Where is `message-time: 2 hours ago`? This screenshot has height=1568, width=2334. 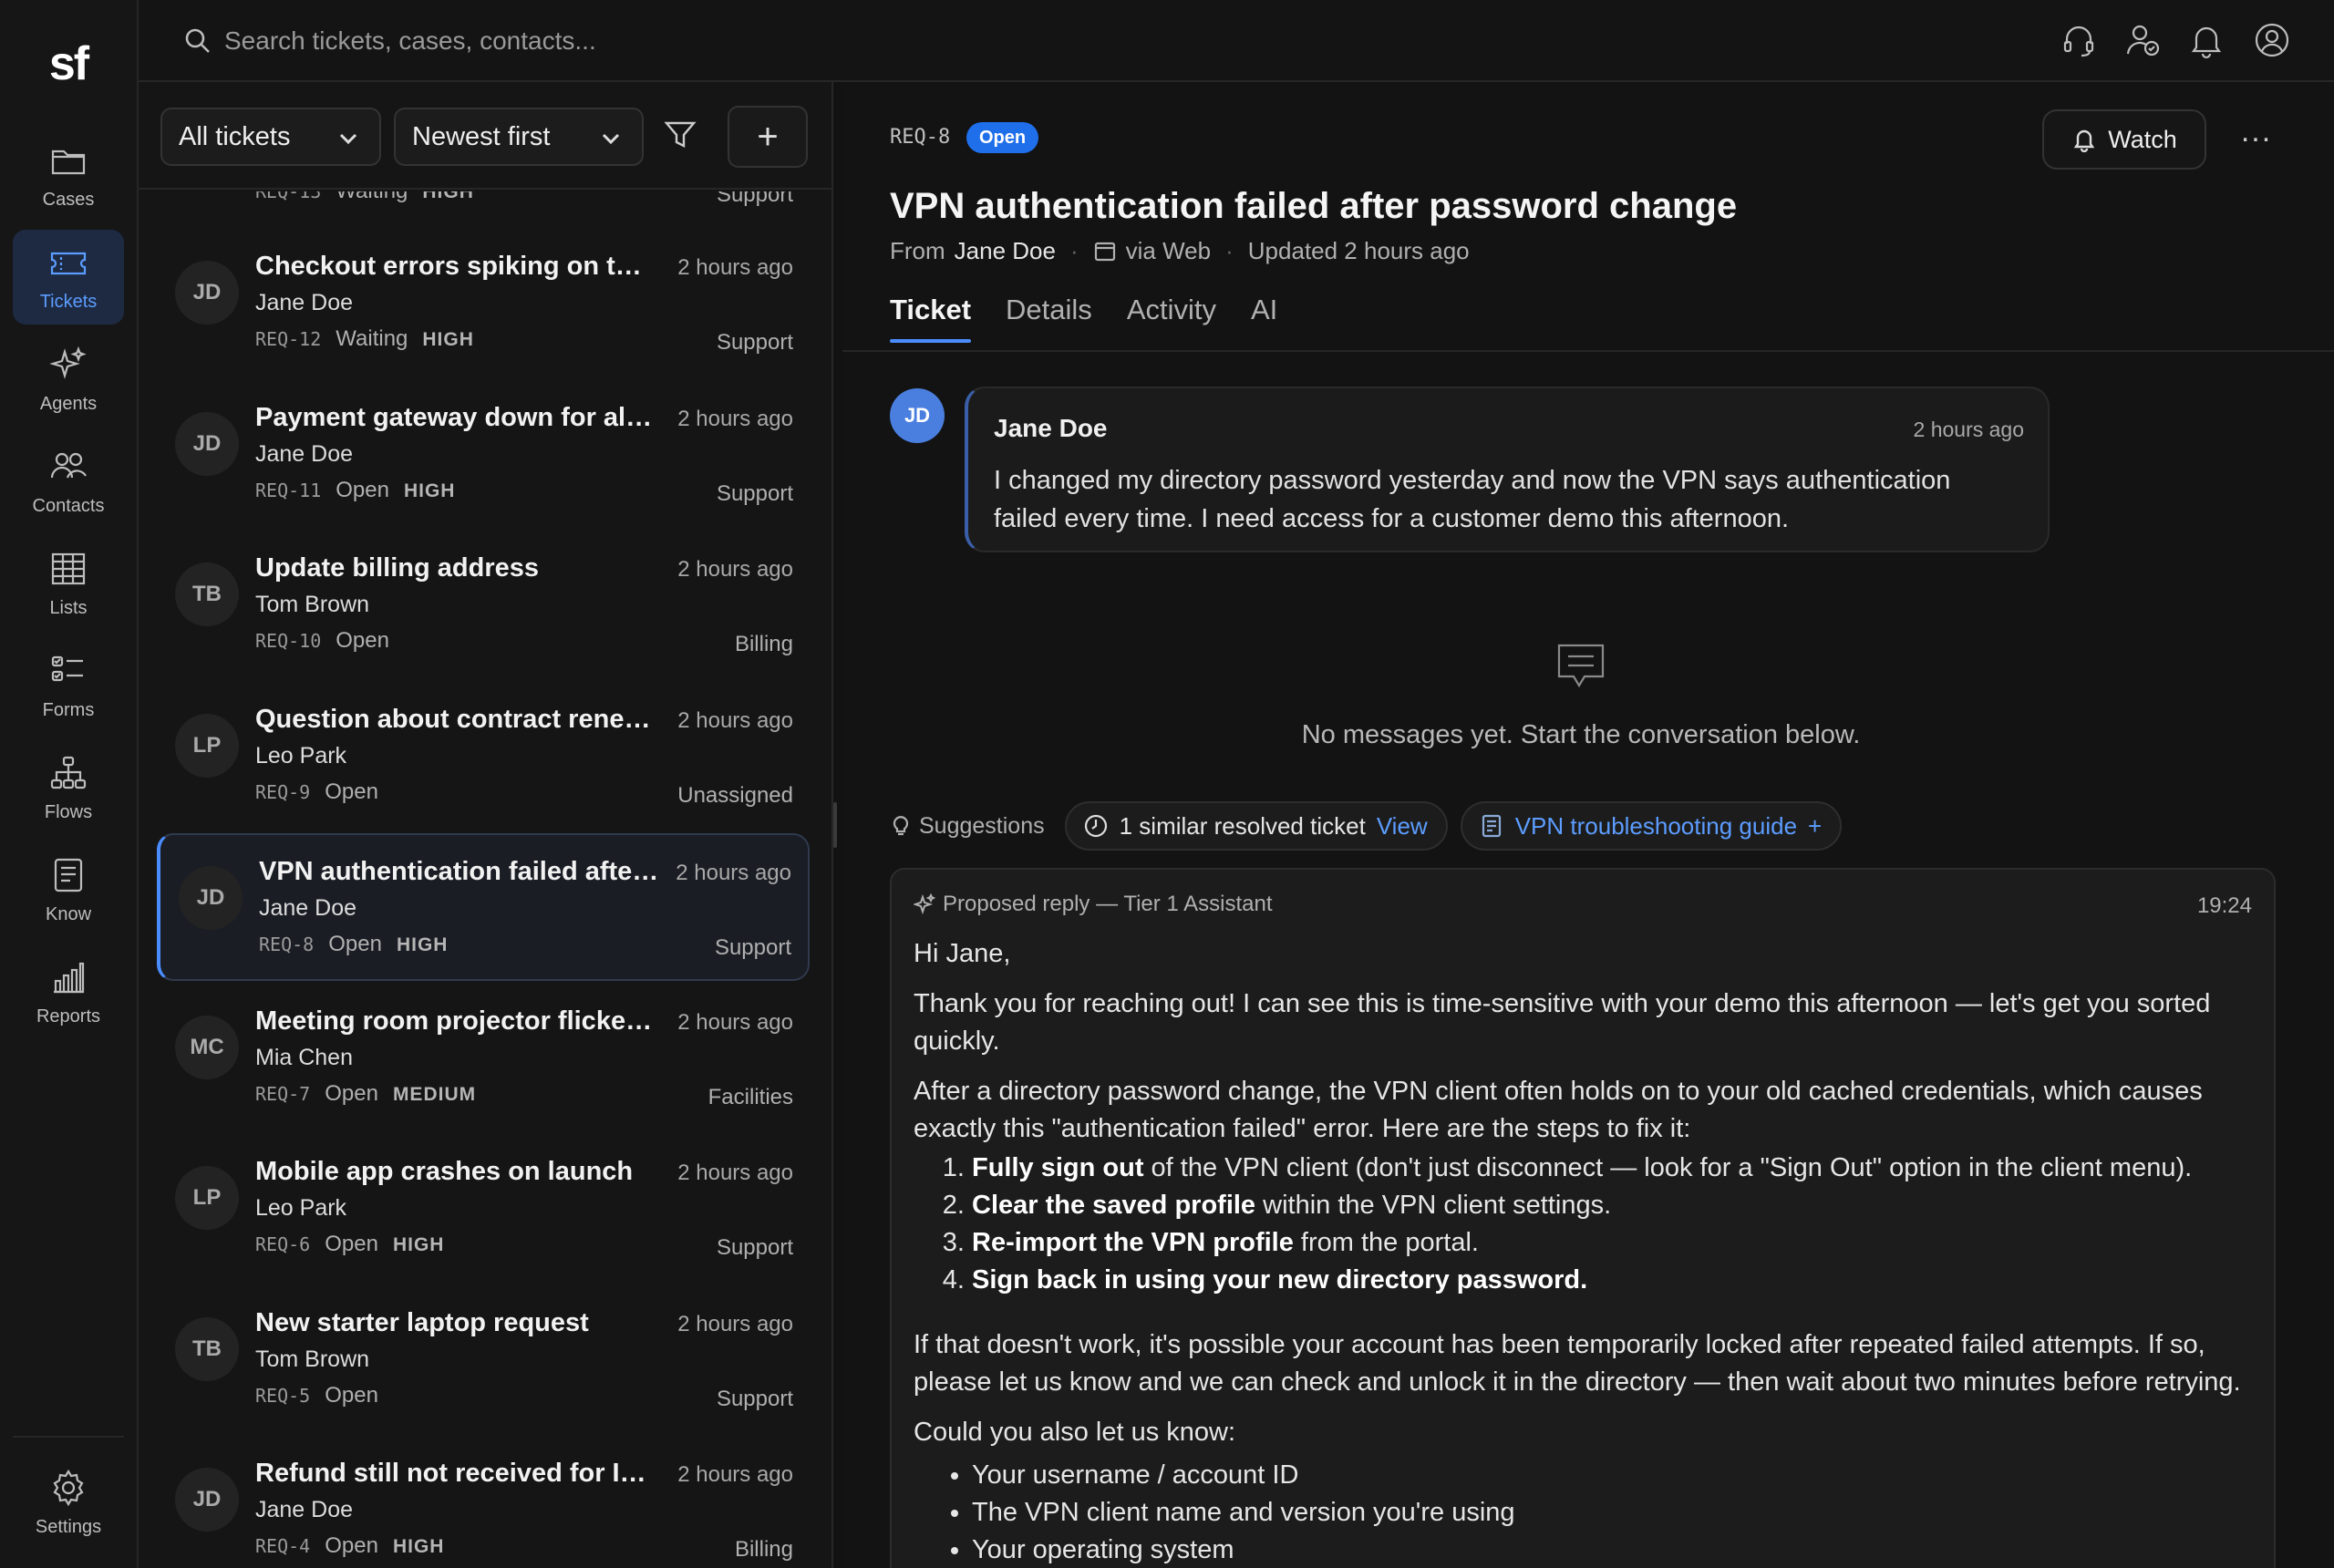 message-time: 2 hours ago is located at coordinates (1968, 429).